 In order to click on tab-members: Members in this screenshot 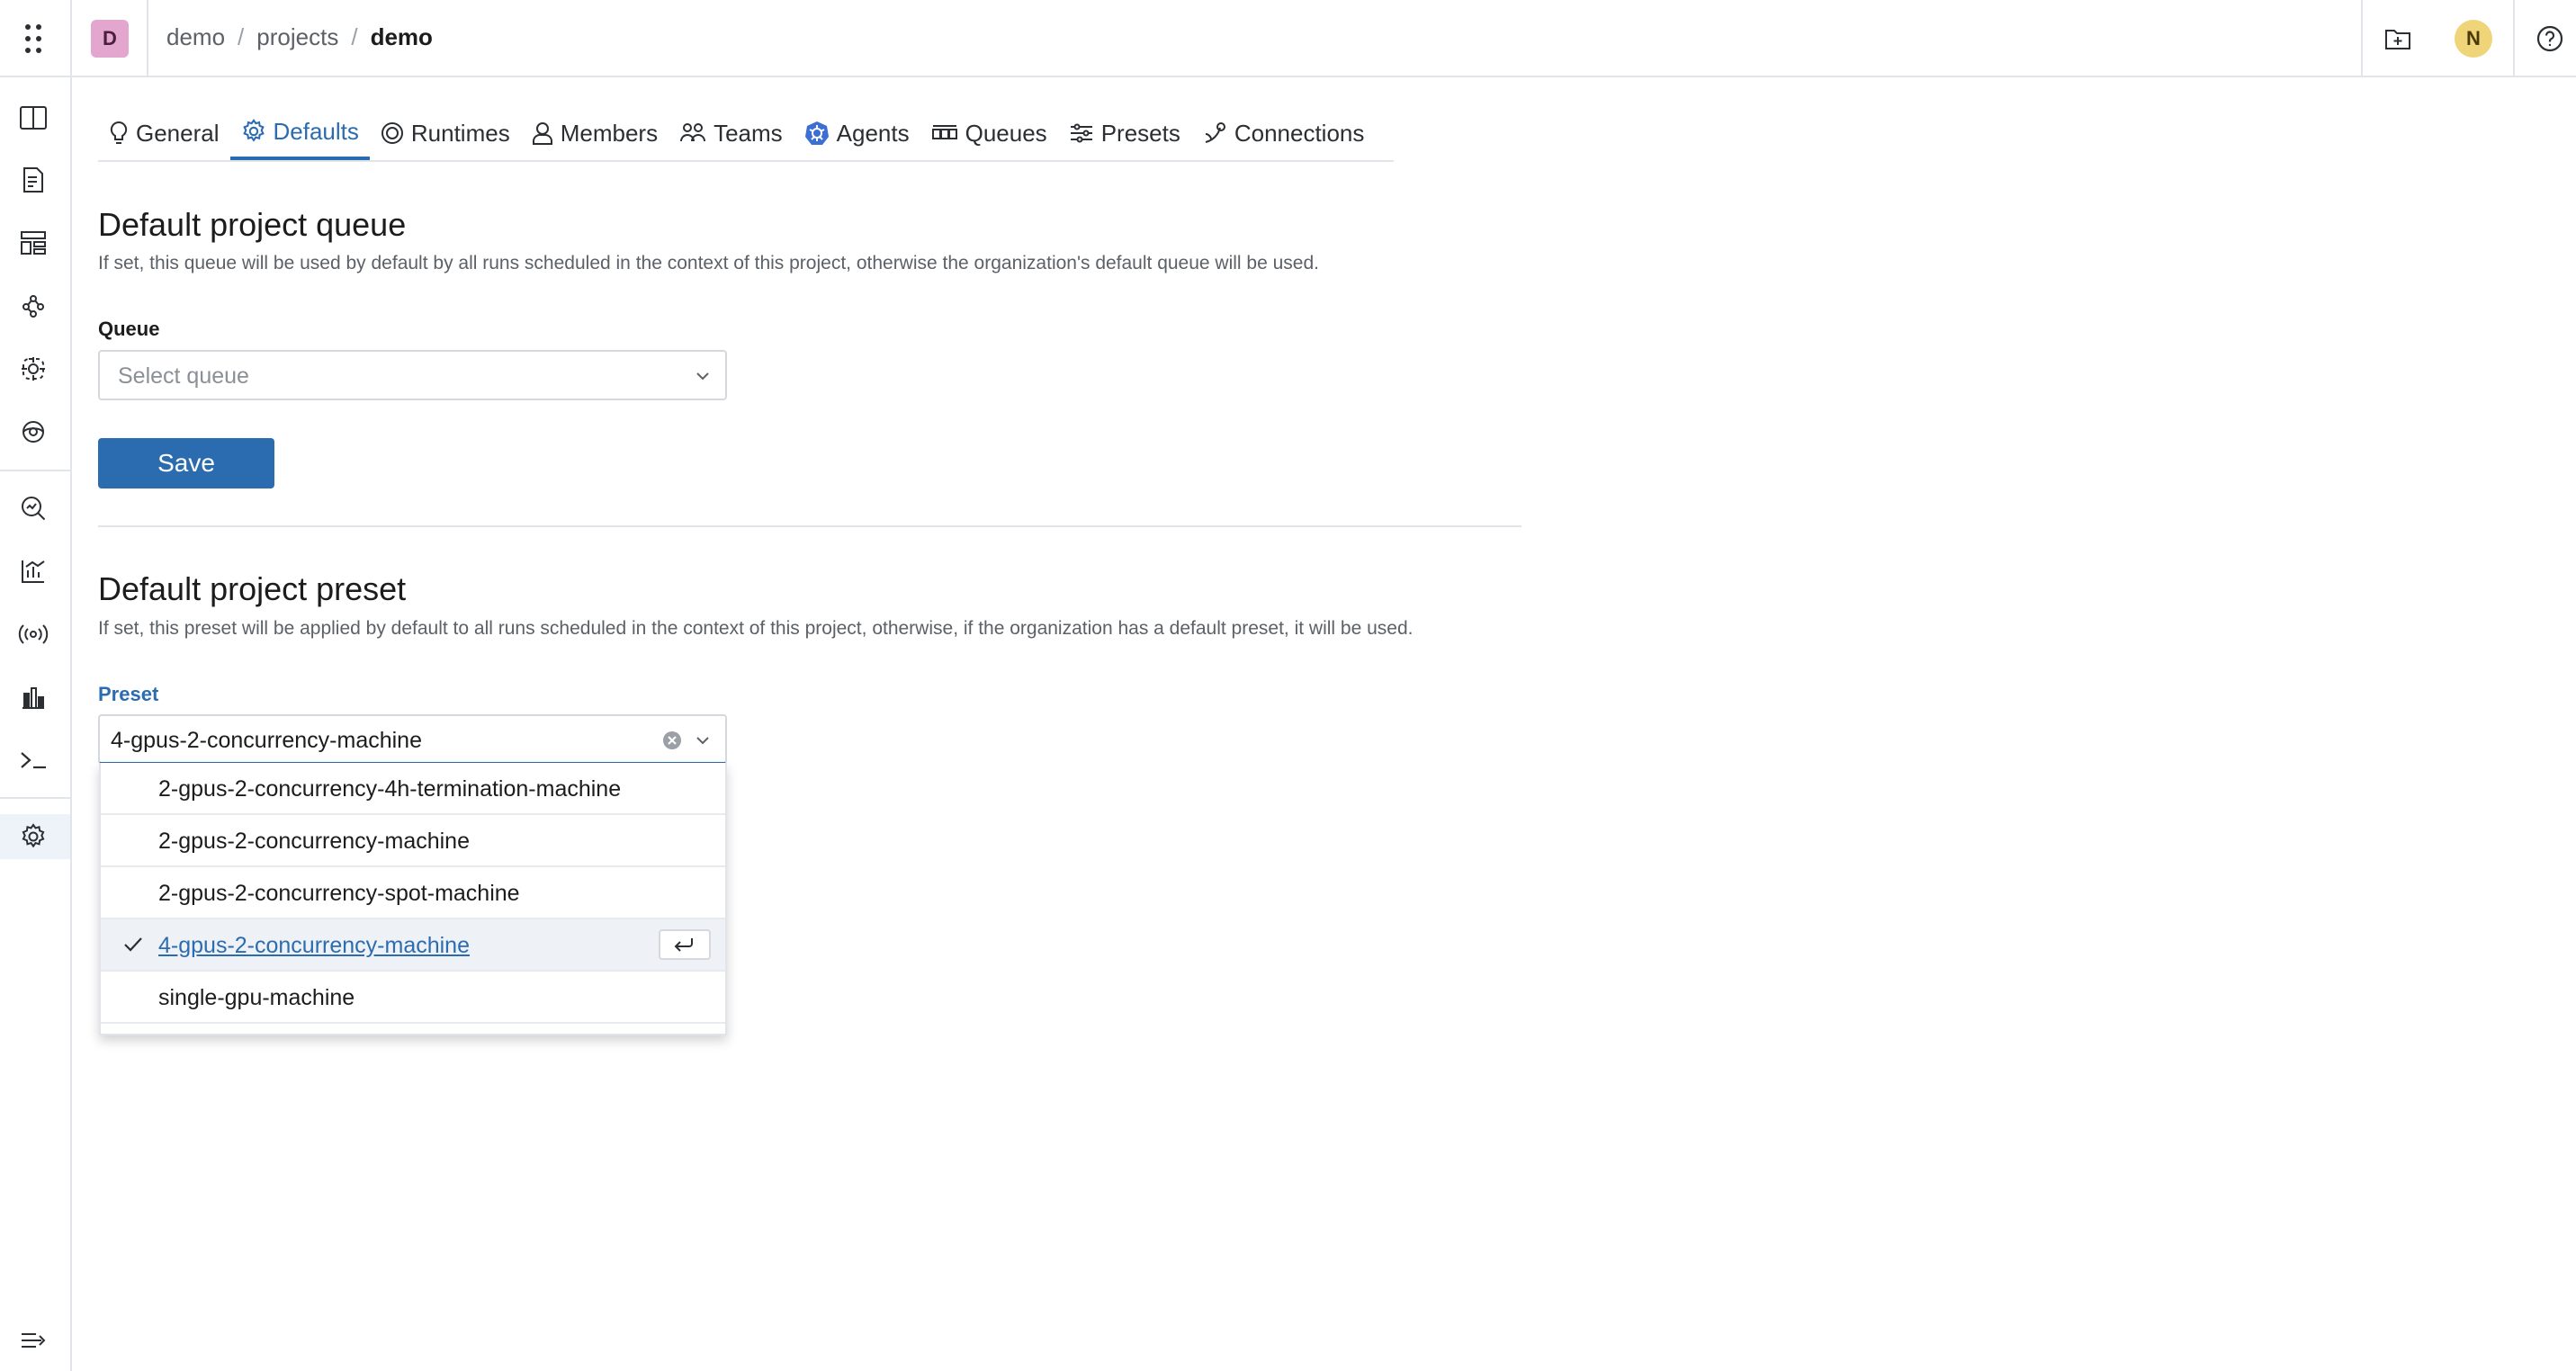, I will do `click(595, 133)`.